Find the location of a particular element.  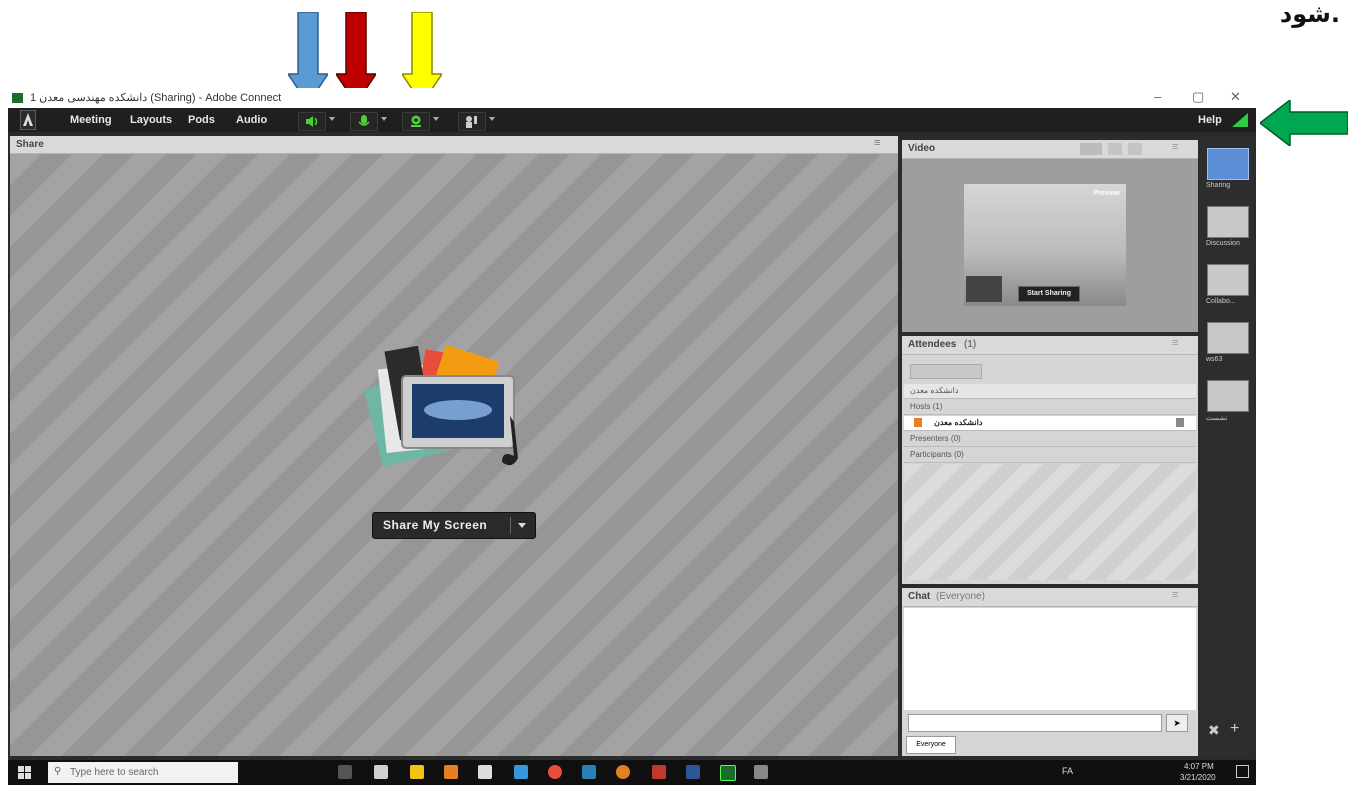

webcam-icon is located at coordinates (416, 121).